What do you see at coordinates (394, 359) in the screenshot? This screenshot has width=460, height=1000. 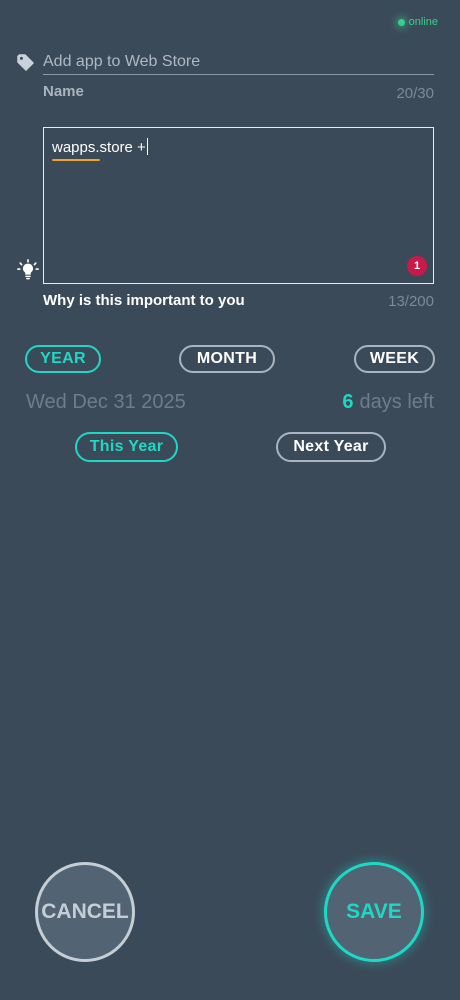 I see `tab-week: WEEK` at bounding box center [394, 359].